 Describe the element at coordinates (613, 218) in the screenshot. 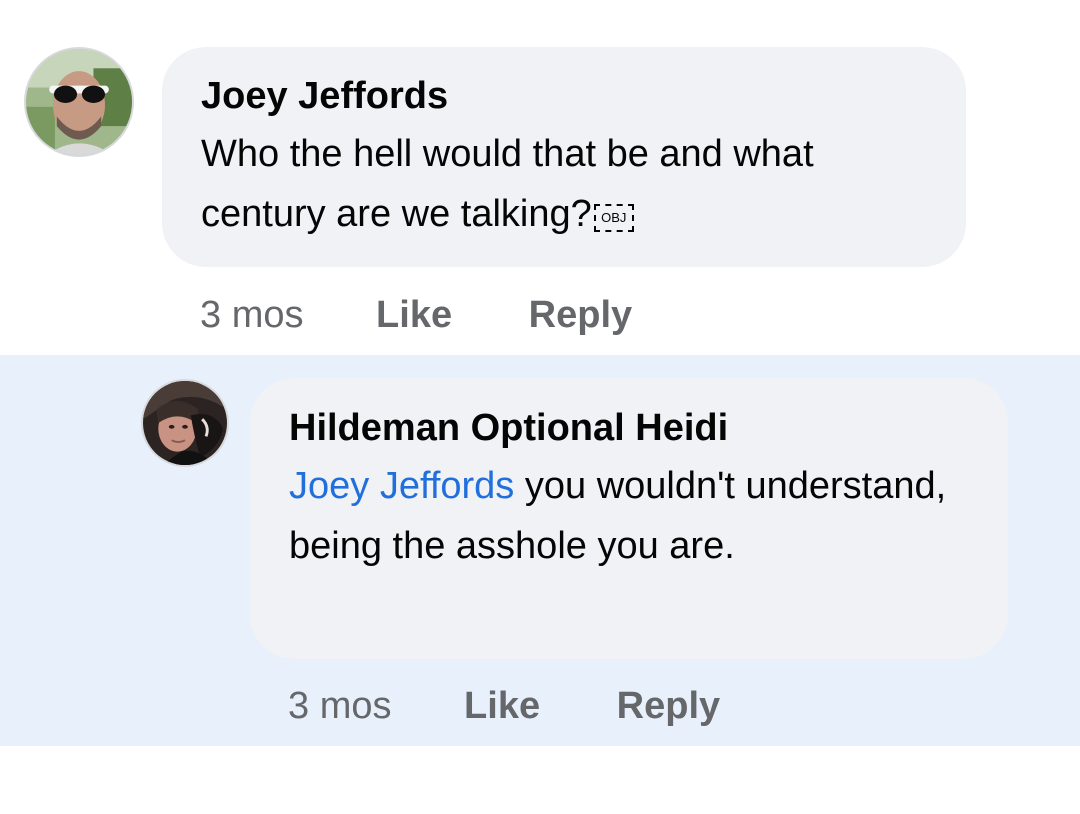

I see `object-placeholder-icon: OBJ` at that location.